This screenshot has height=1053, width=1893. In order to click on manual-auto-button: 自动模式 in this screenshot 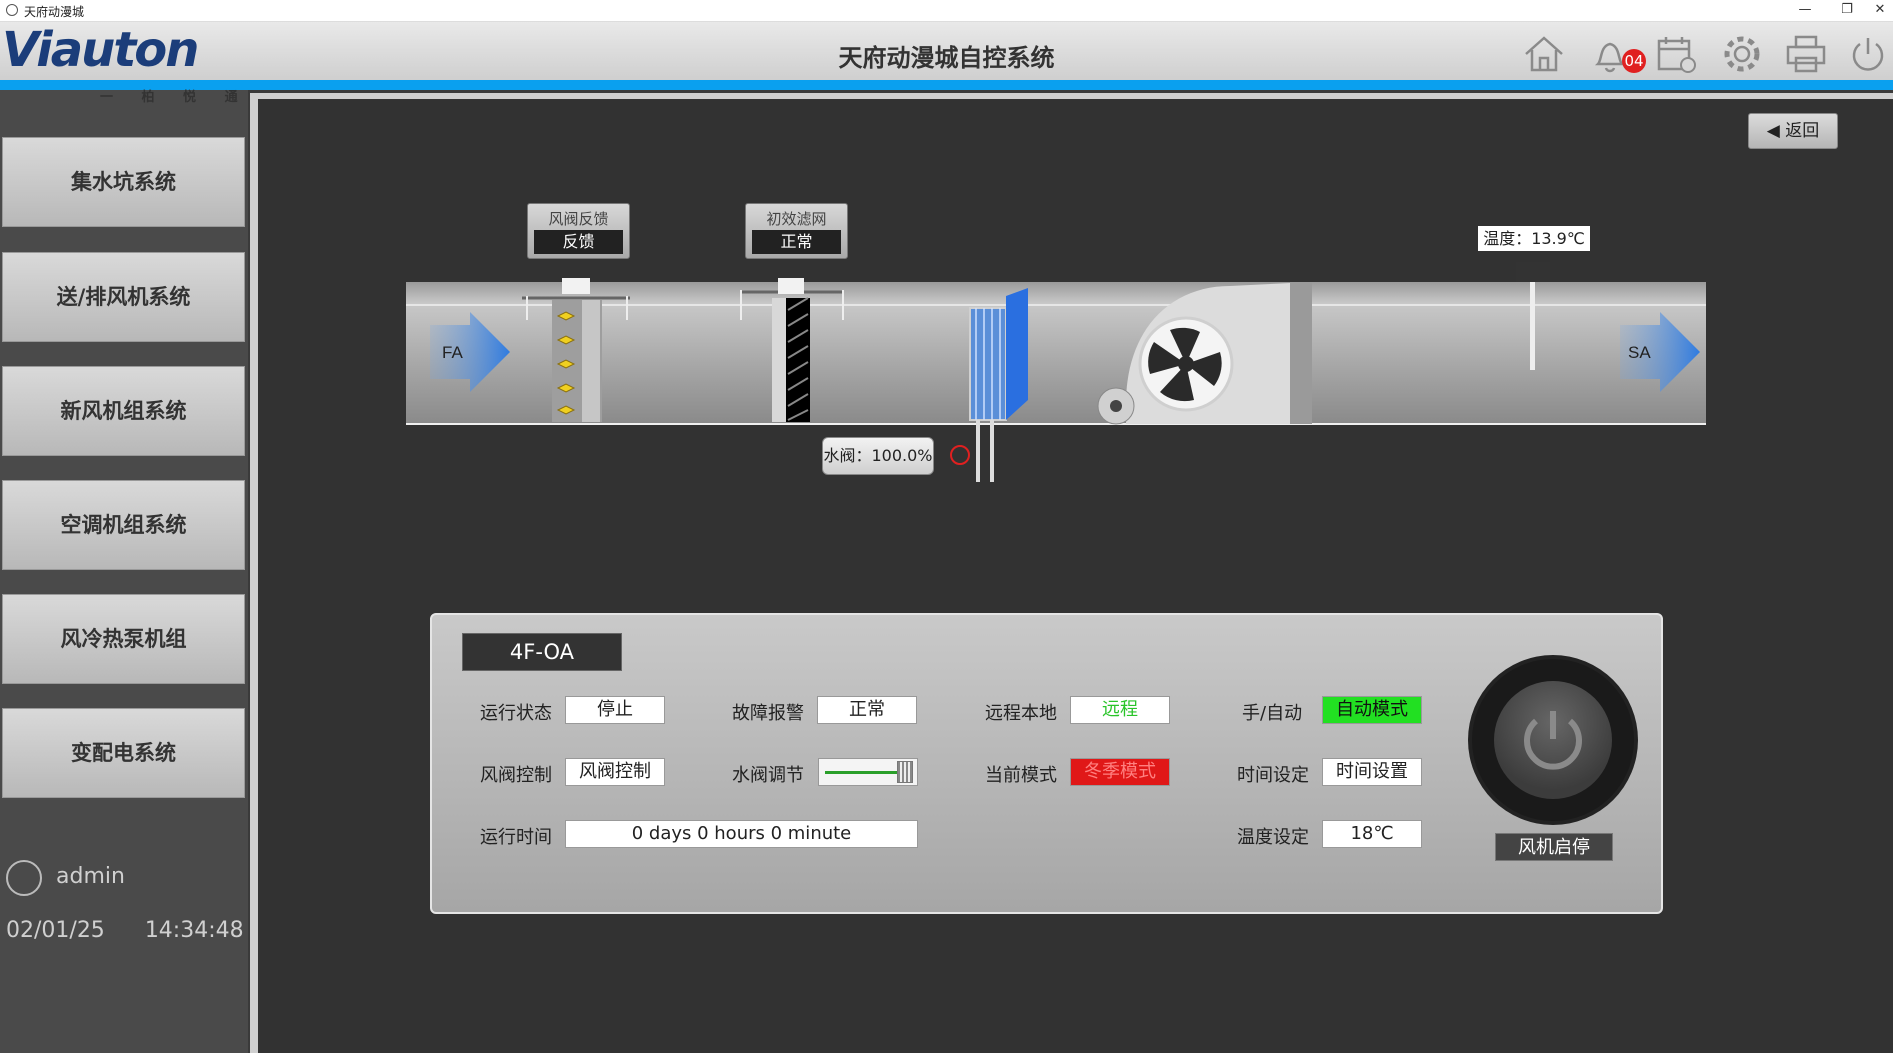, I will do `click(1372, 710)`.